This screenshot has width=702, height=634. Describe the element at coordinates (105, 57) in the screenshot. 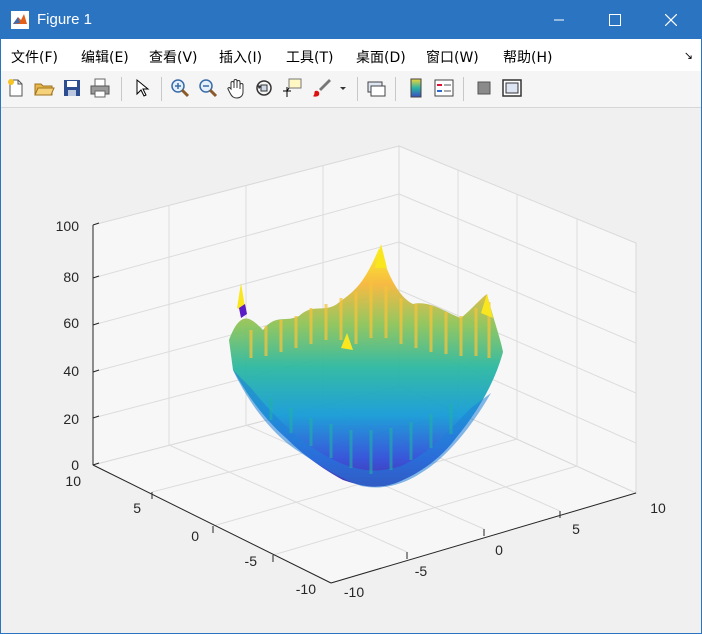

I see `menu-edit: 编辑(E)` at that location.